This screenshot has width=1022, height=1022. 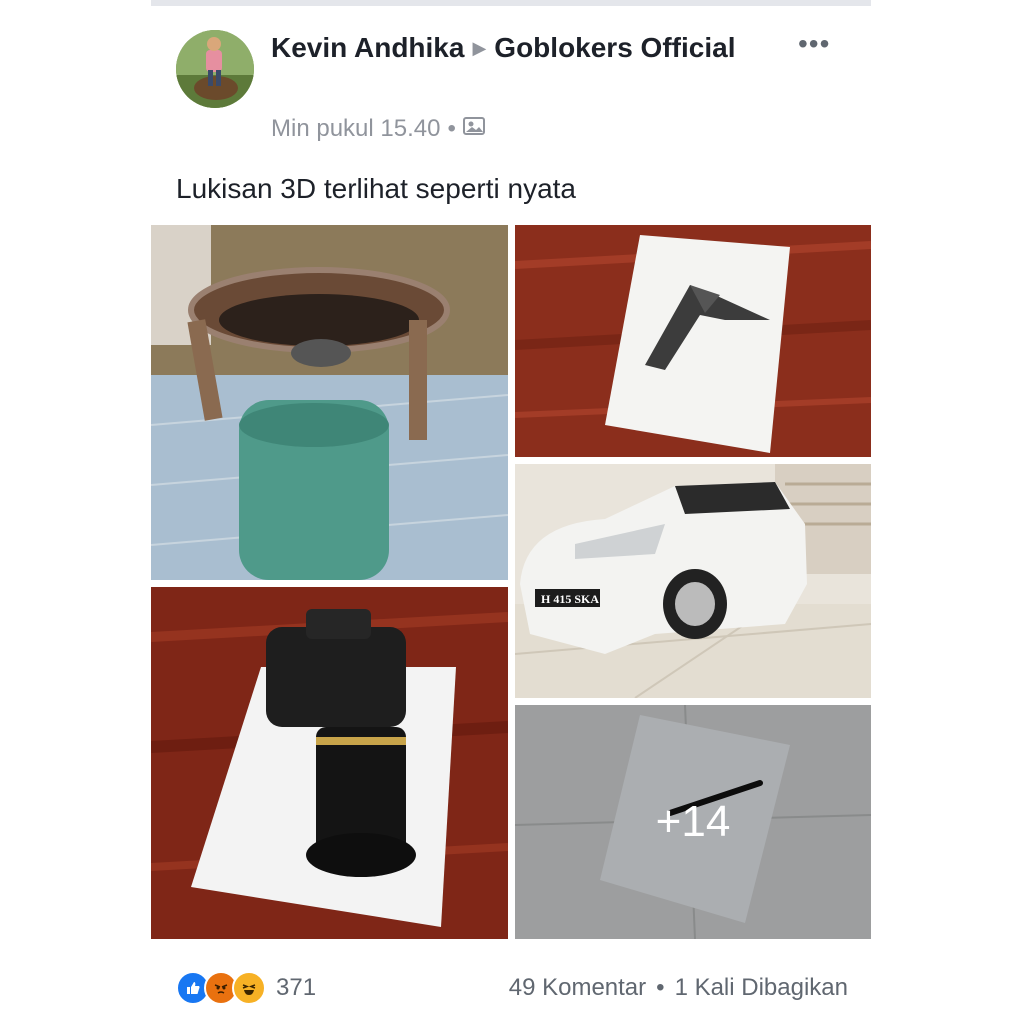 What do you see at coordinates (693, 341) in the screenshot?
I see `photo-knife` at bounding box center [693, 341].